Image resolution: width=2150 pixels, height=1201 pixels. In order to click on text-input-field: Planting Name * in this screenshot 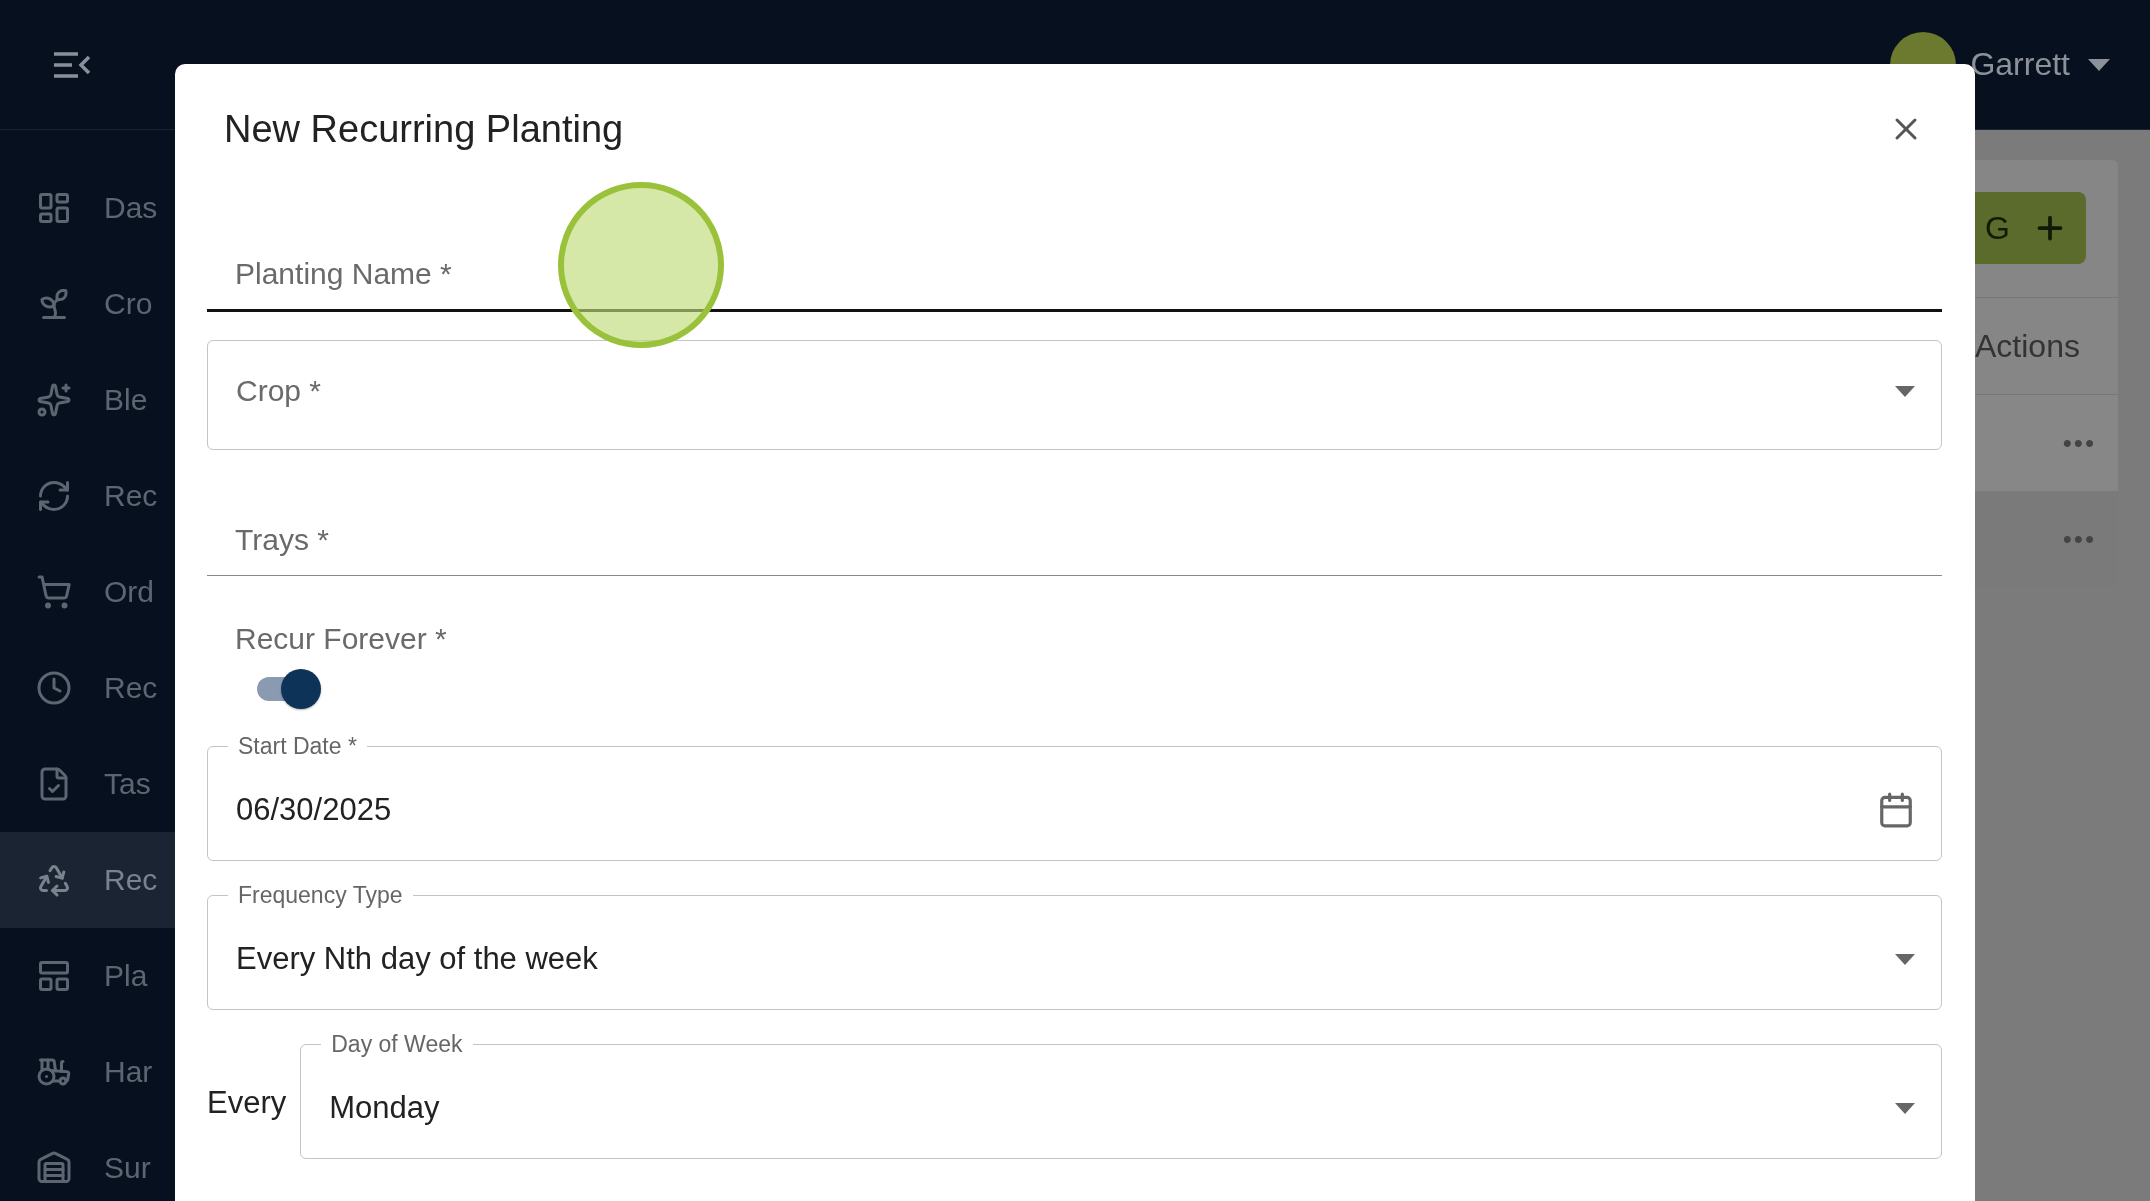, I will do `click(1074, 269)`.